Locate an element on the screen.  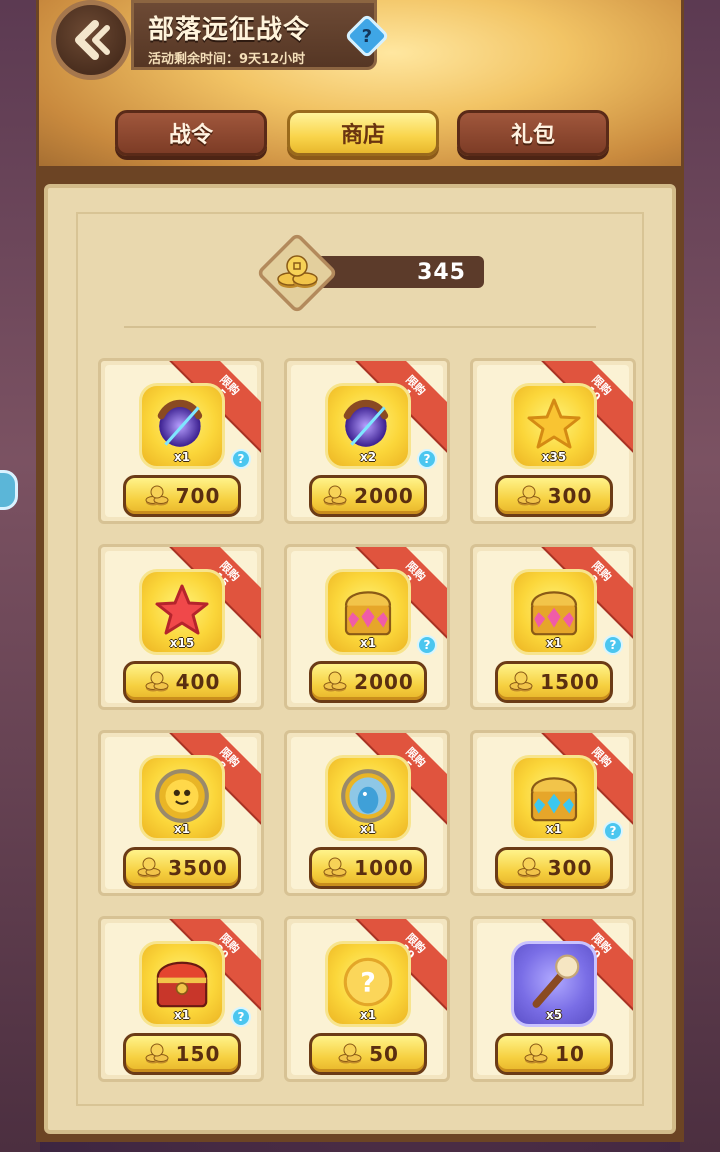
buy-button: 400 is located at coordinates (182, 682).